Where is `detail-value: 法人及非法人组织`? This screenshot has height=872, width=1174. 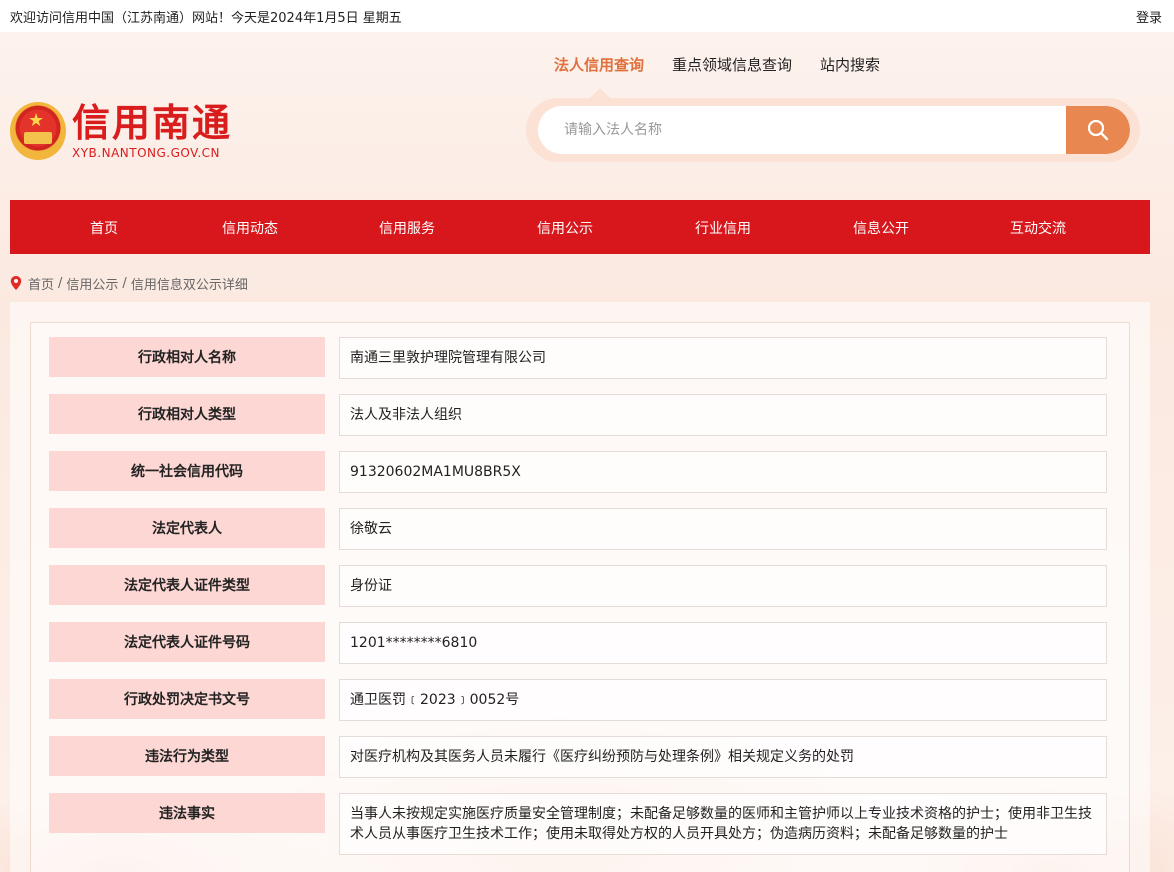
detail-value: 法人及非法人组织 is located at coordinates (723, 415).